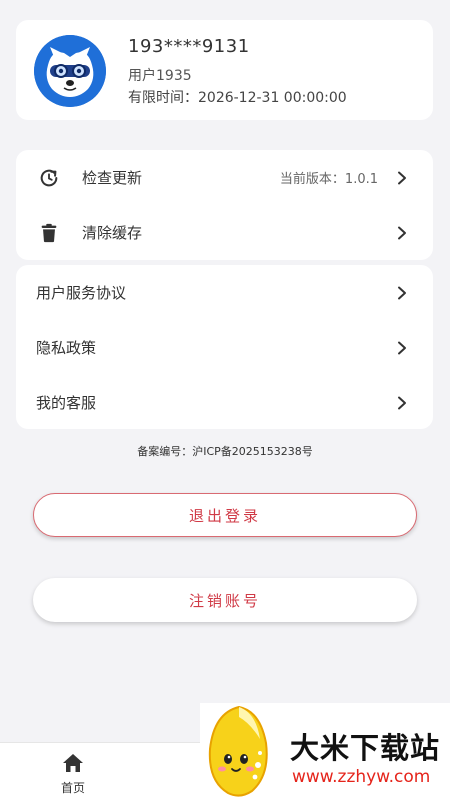 The image size is (450, 800). Describe the element at coordinates (224, 232) in the screenshot. I see `clear-cache-row: 清除缓存` at that location.